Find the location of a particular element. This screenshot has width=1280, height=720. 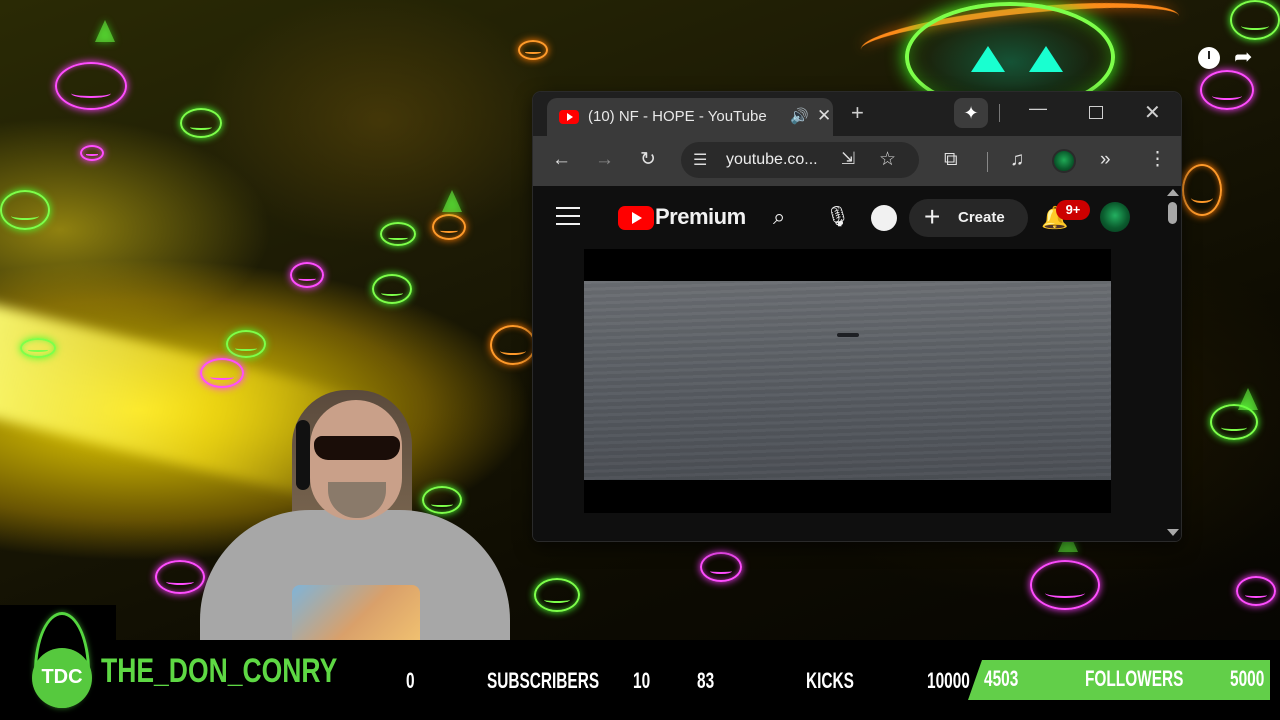

close-window-button: ✕ is located at coordinates (1152, 112).